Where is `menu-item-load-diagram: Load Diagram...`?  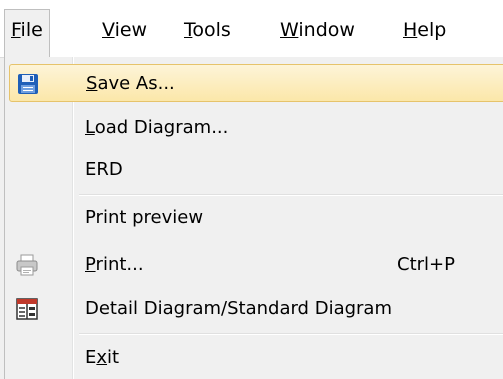
menu-item-load-diagram: Load Diagram... is located at coordinates (254, 128).